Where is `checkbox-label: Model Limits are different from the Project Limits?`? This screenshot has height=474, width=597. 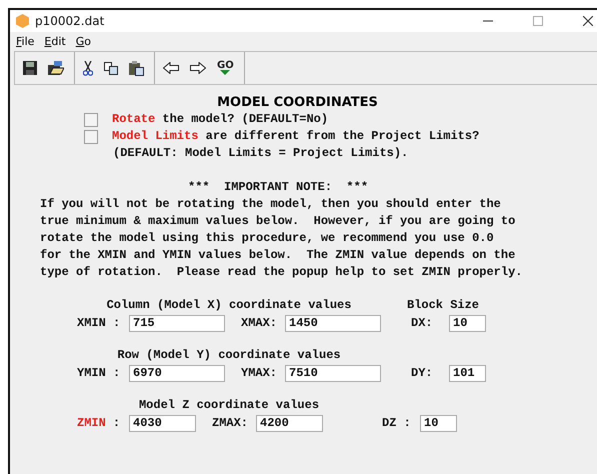 checkbox-label: Model Limits are different from the Project Limits? is located at coordinates (296, 136).